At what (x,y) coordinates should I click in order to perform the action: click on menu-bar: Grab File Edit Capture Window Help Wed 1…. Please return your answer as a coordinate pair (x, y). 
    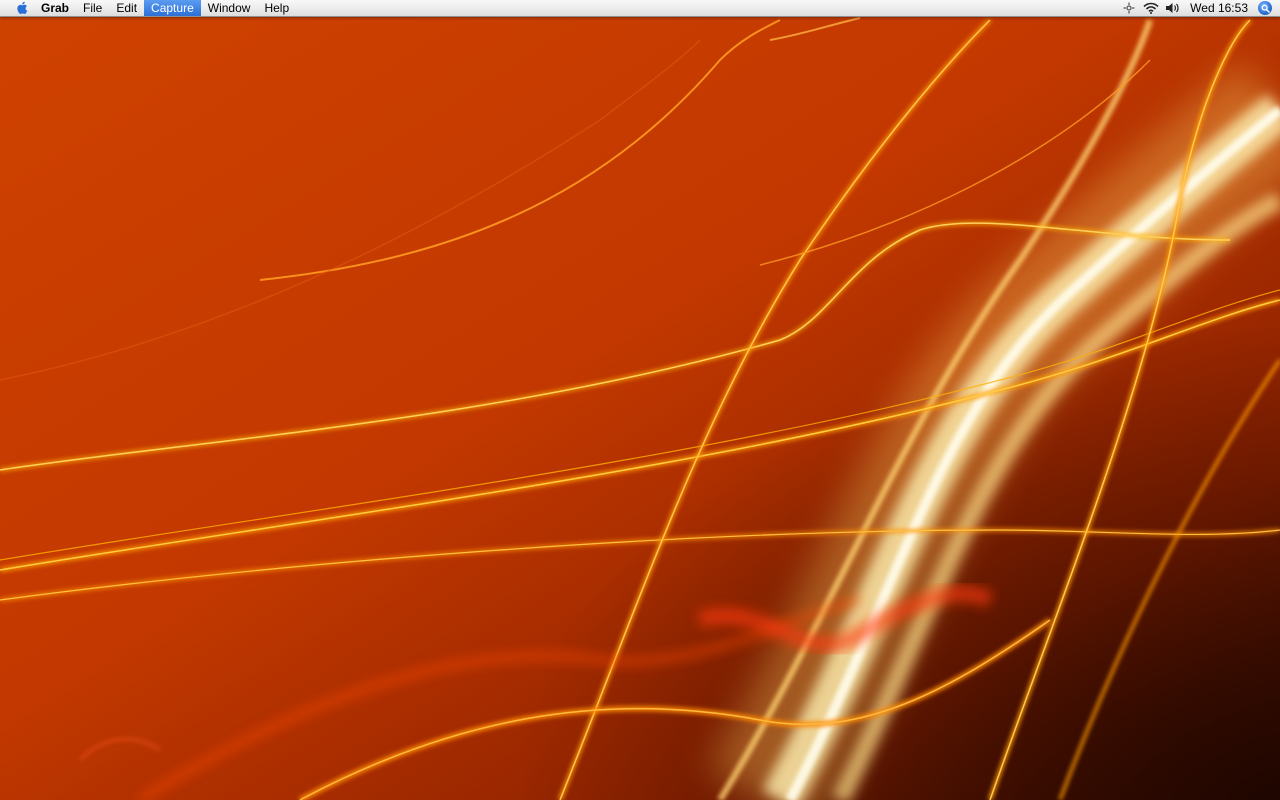
    Looking at the image, I should click on (640, 8).